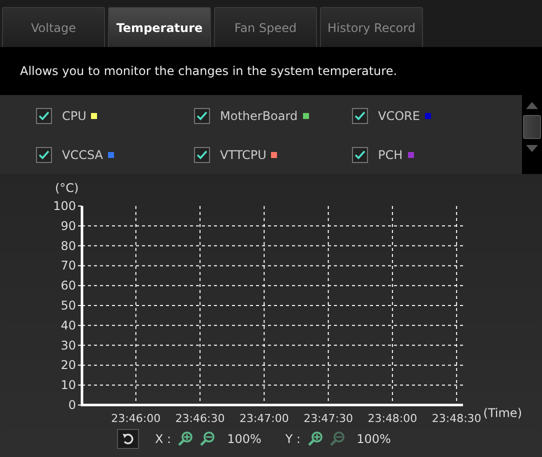 The image size is (542, 457). I want to click on y-tick-label: 90, so click(68, 225).